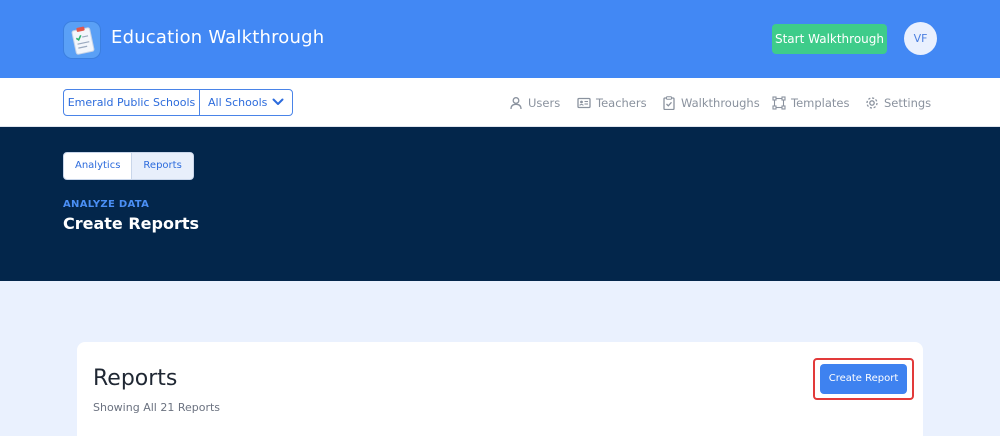 The width and height of the screenshot is (1000, 436). Describe the element at coordinates (218, 37) in the screenshot. I see `app-title: Education Walkthrough` at that location.